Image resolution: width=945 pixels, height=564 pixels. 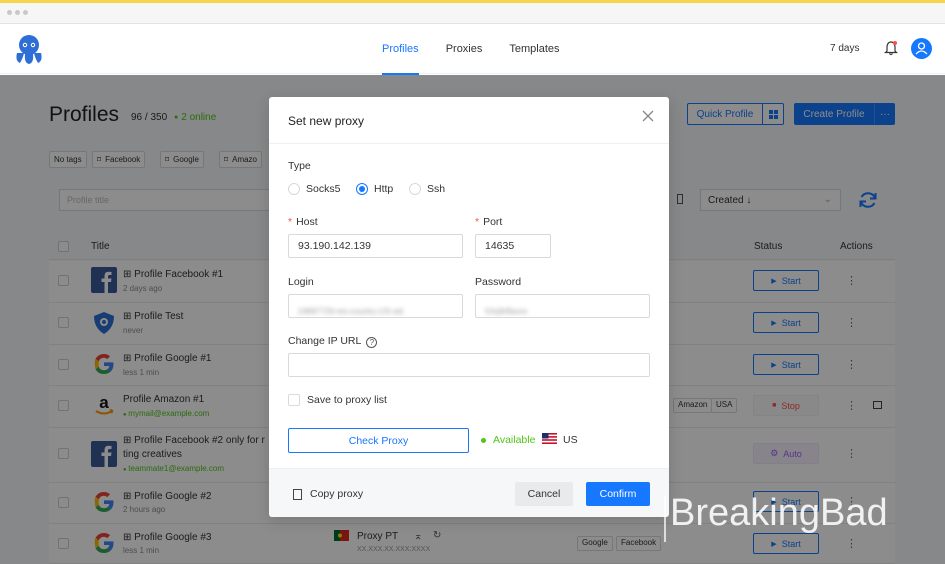 I want to click on checkbox-box, so click(x=294, y=400).